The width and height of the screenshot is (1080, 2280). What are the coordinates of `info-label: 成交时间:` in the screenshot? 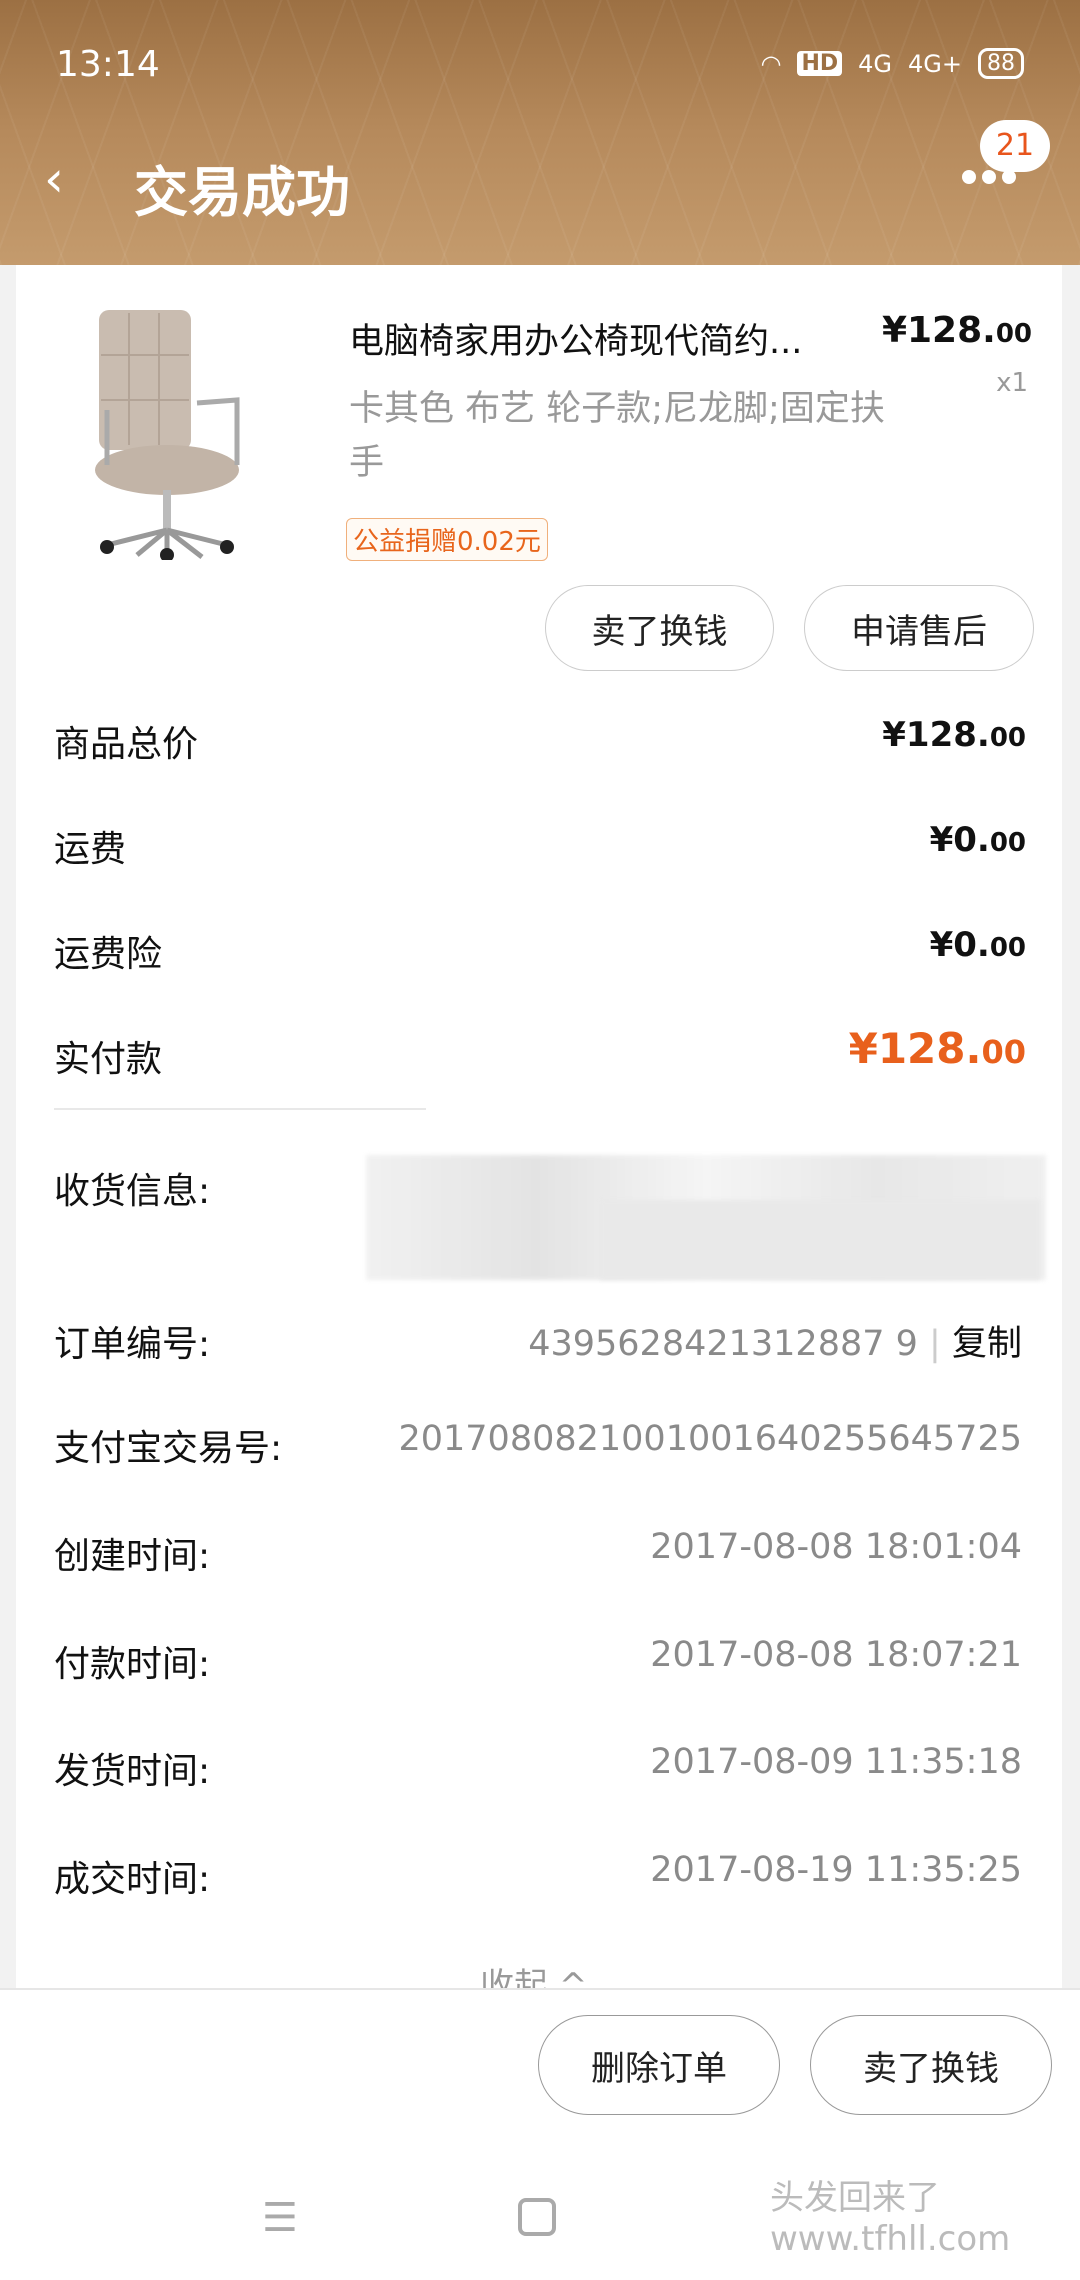 It's located at (132, 1879).